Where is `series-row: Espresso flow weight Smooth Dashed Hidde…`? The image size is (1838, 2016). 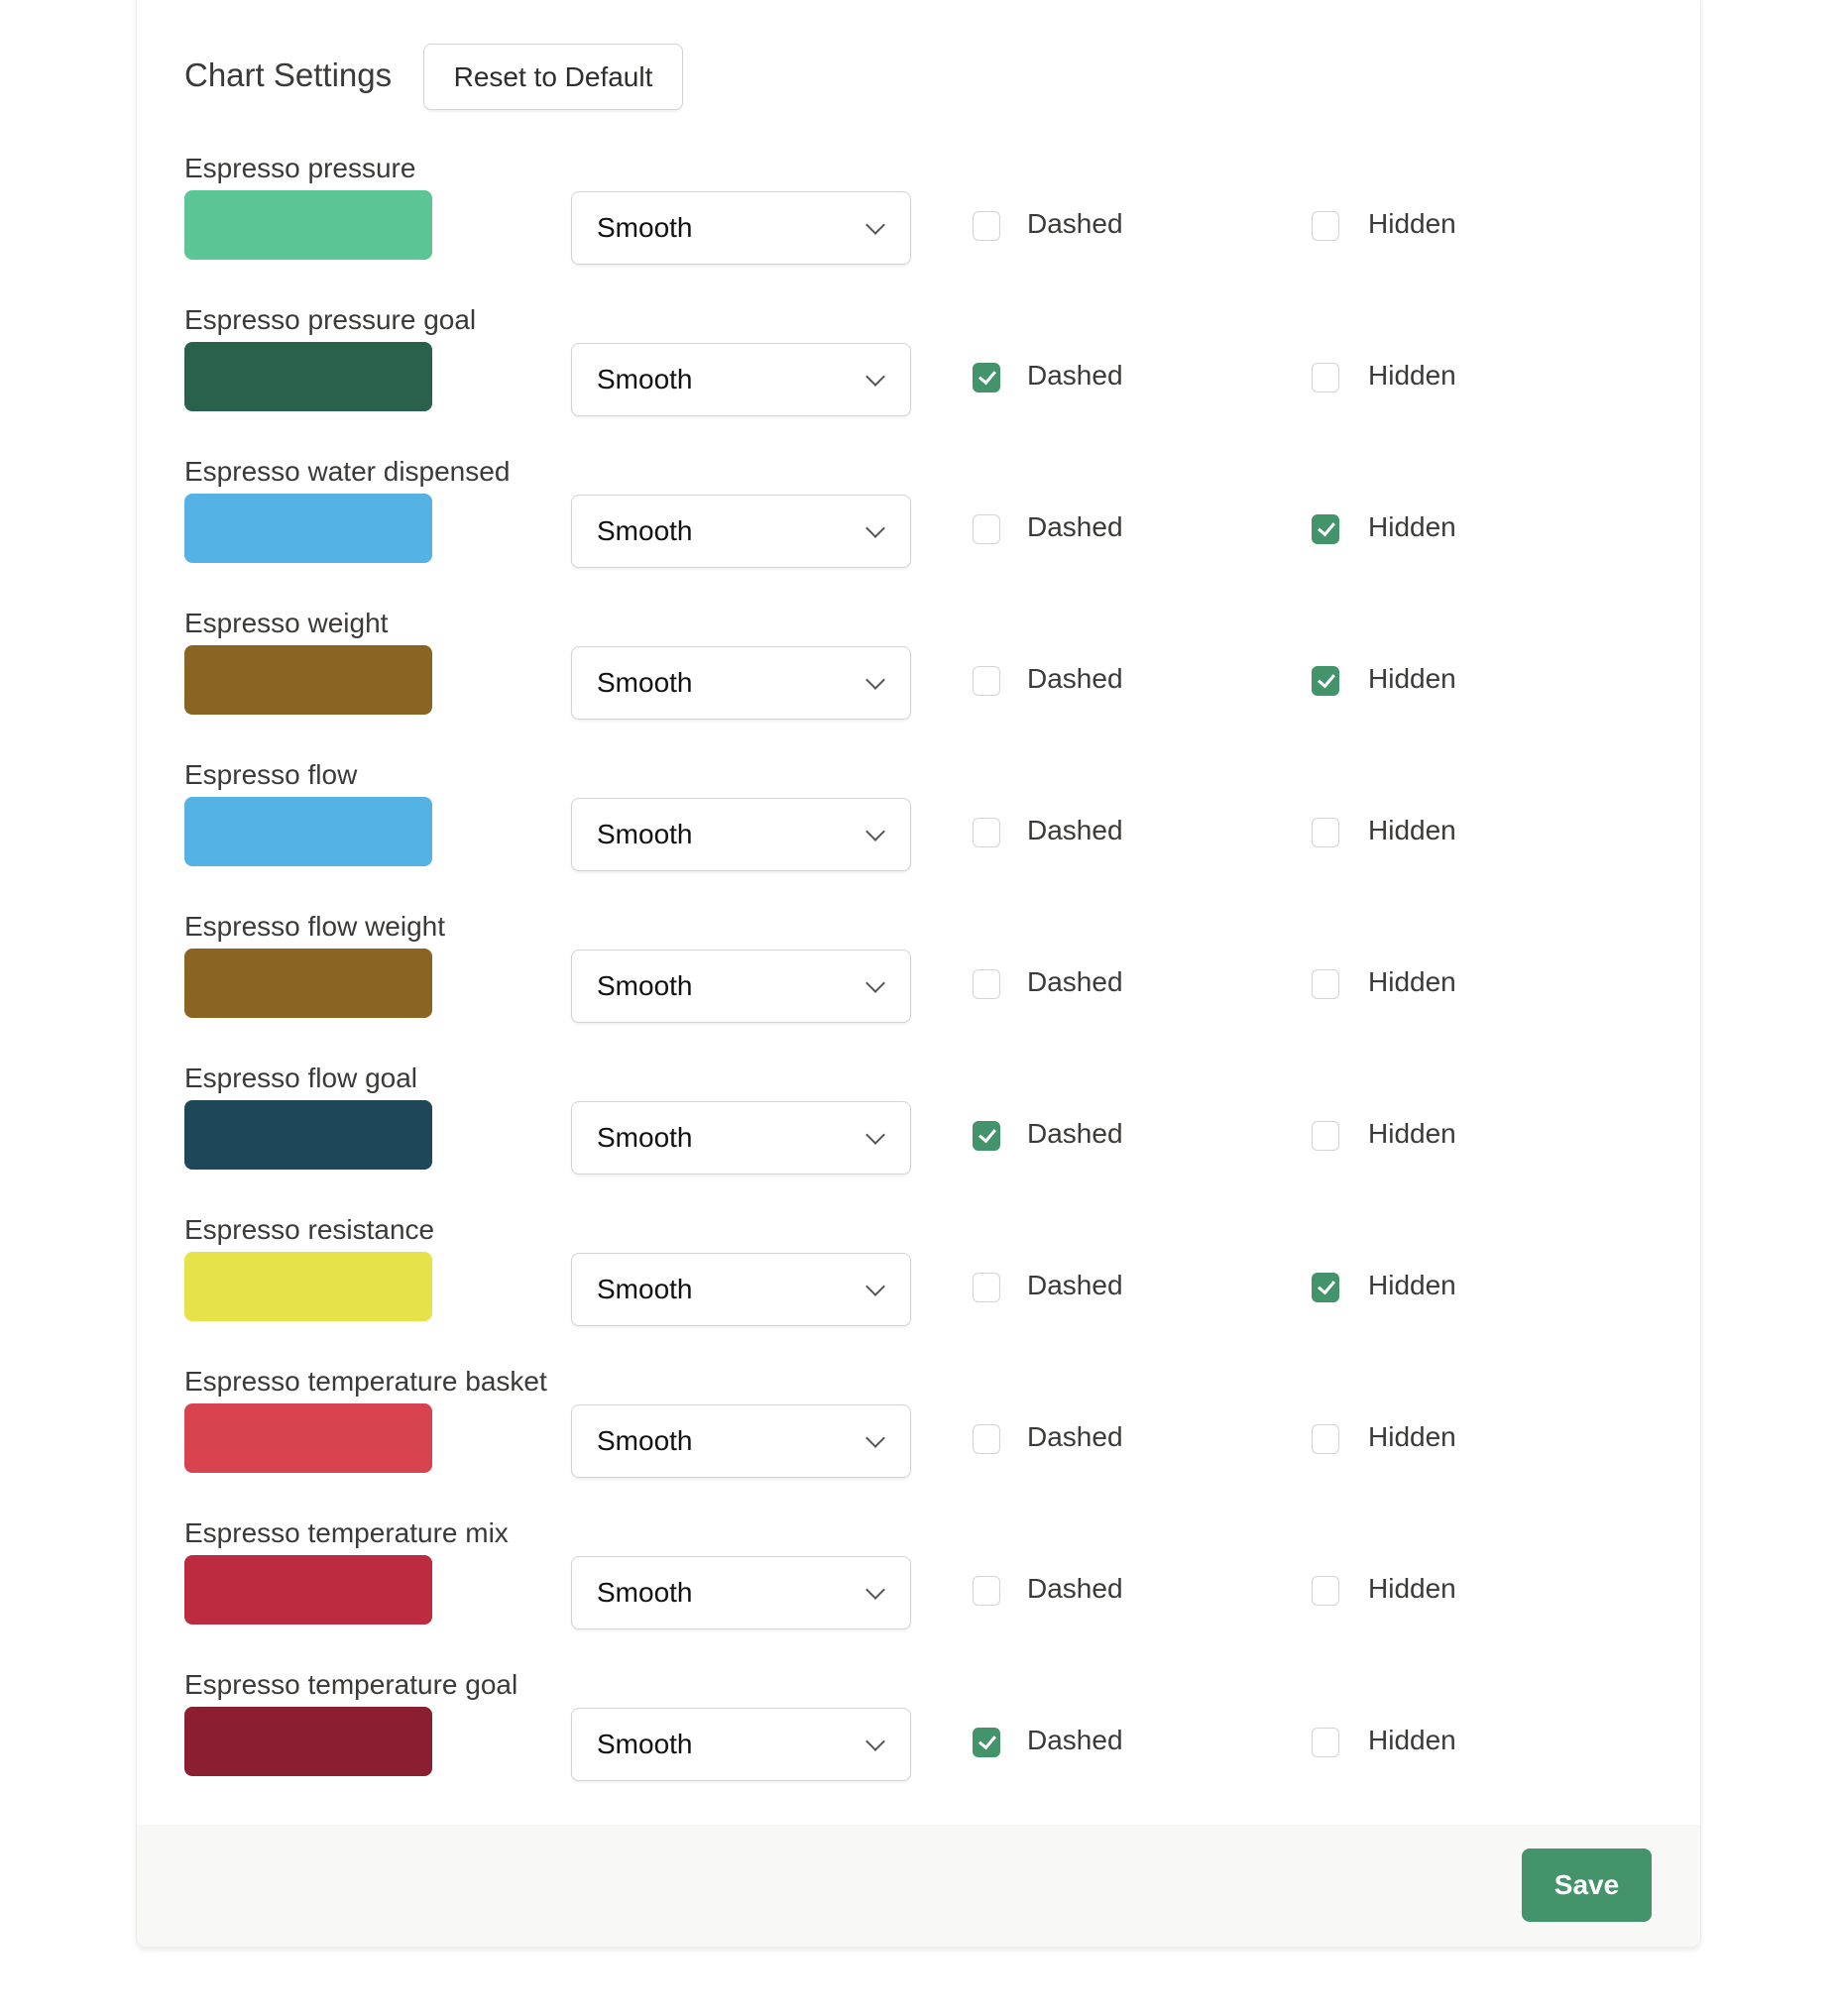
series-row: Espresso flow weight Smooth Dashed Hidde… is located at coordinates (903, 987).